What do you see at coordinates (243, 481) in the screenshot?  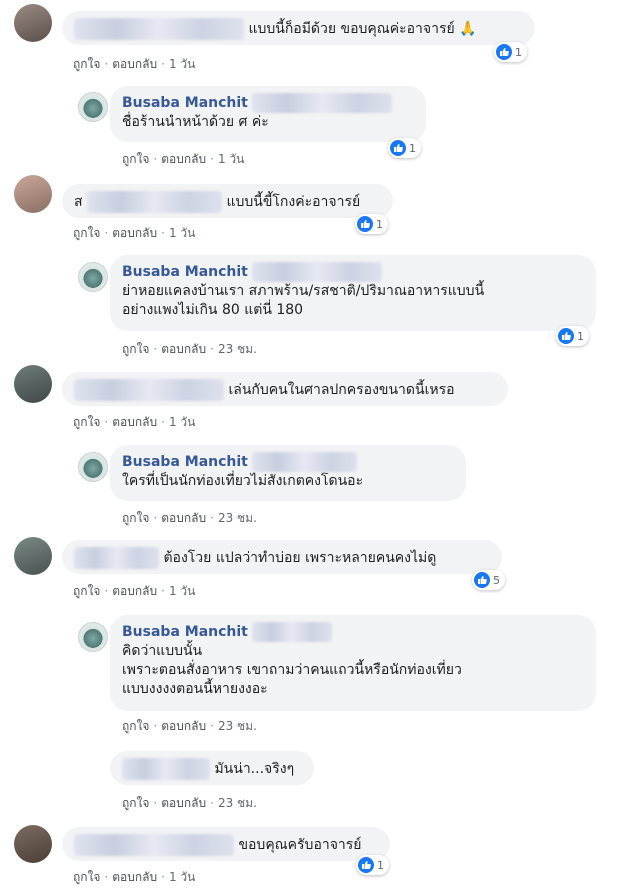 I see `comment-text: ใครที่เป็นนักท่องเที่ยวไม่สังเกตคงโดนอะ` at bounding box center [243, 481].